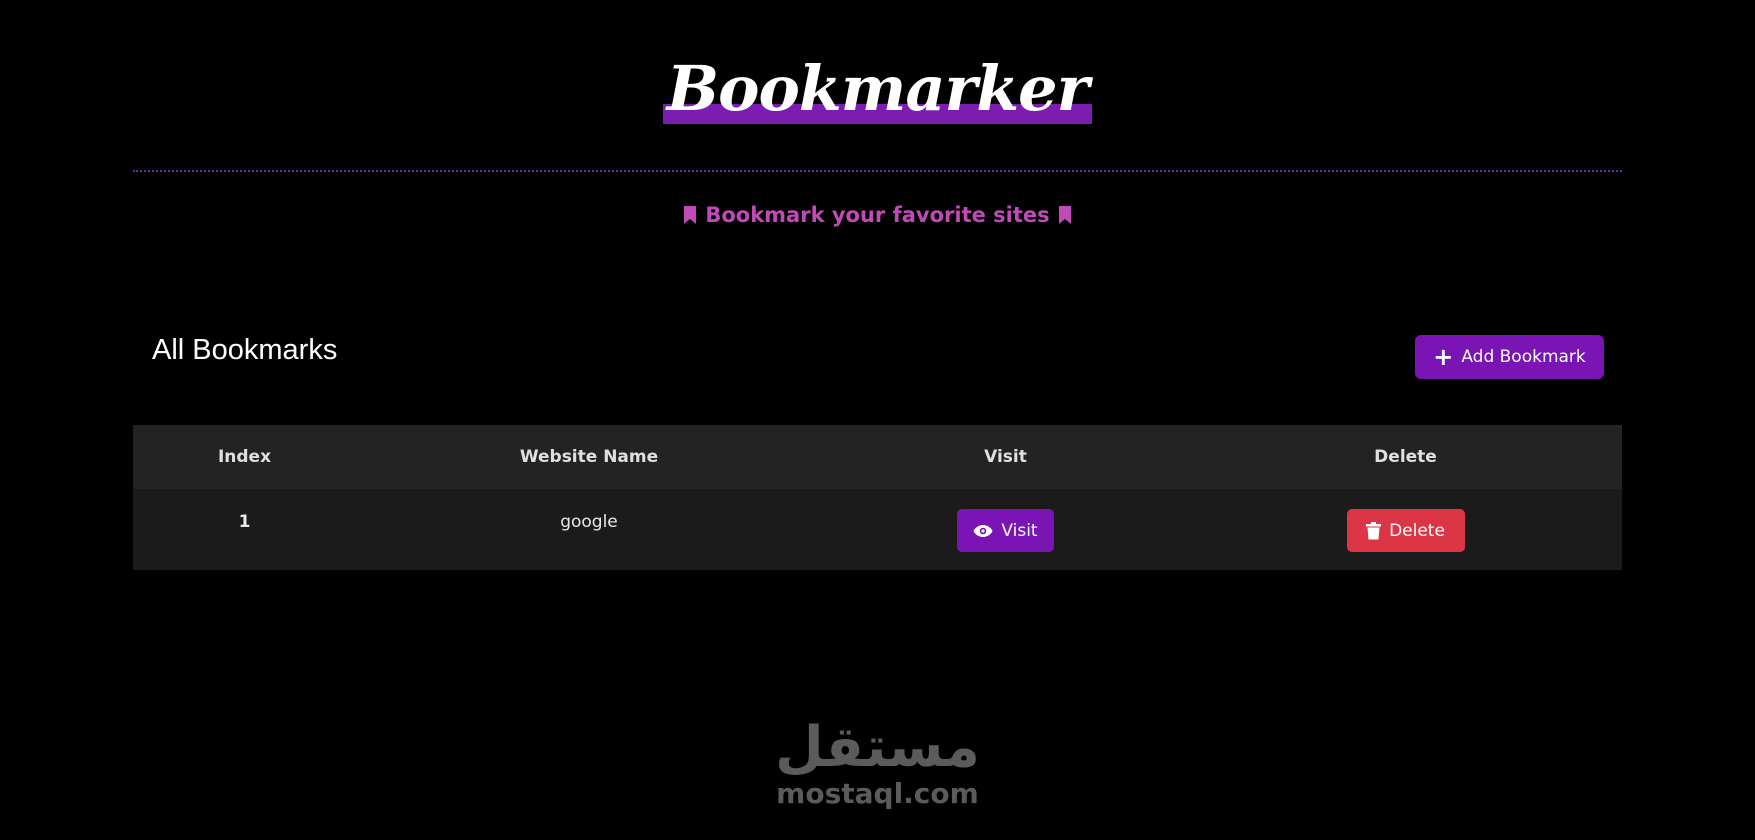  Describe the element at coordinates (877, 747) in the screenshot. I see `watermark-arabic: مستقل` at that location.